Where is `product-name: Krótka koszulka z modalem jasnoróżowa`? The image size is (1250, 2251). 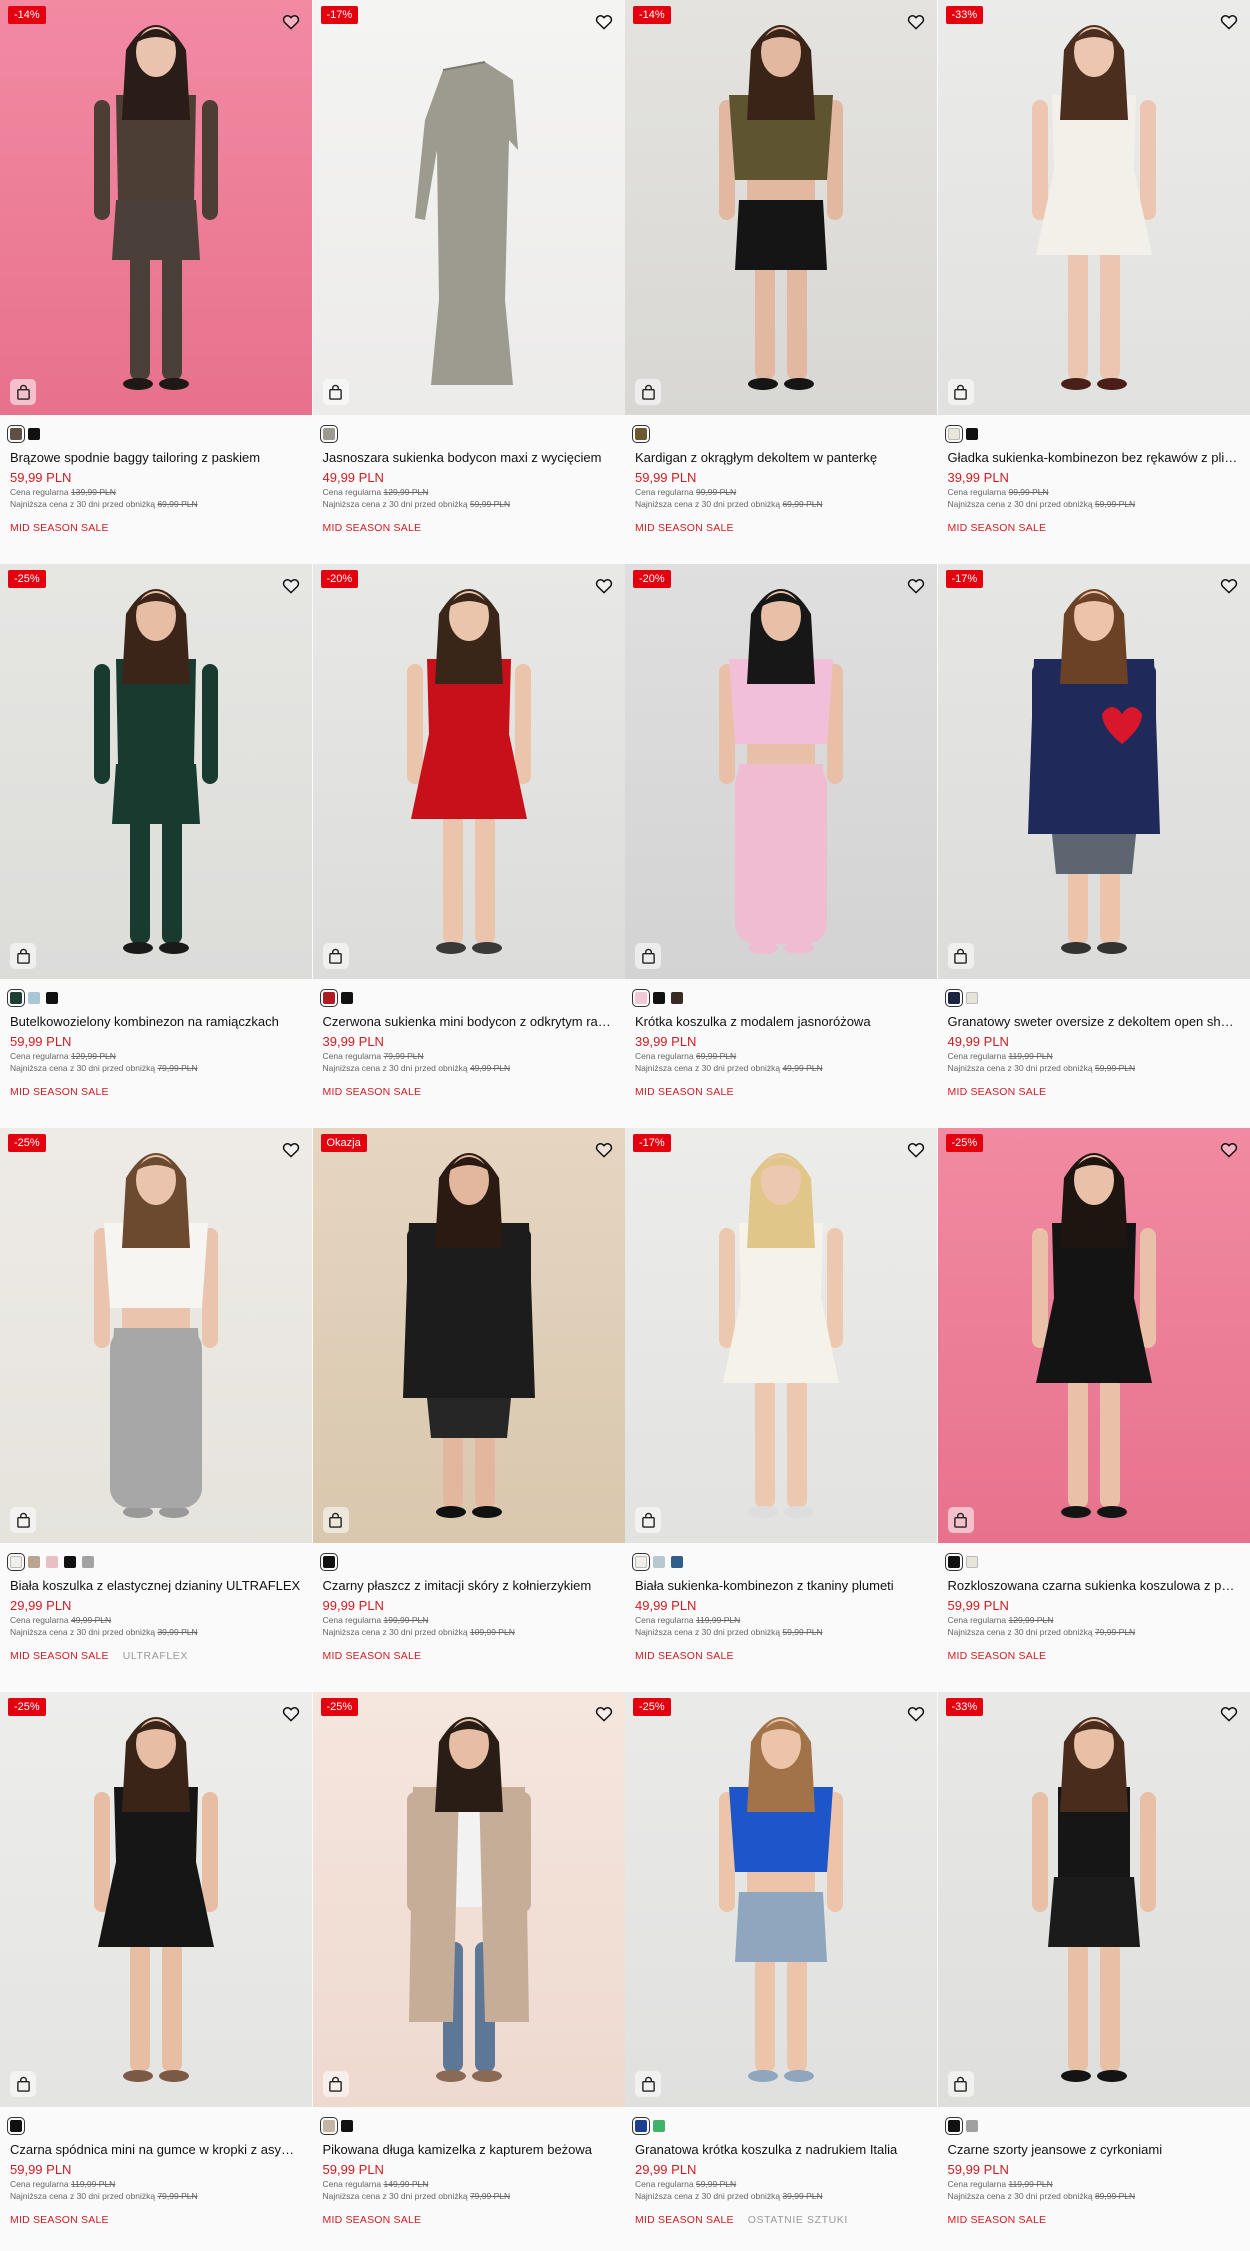
product-name: Krótka koszulka z modalem jasnoróżowa is located at coordinates (781, 1017).